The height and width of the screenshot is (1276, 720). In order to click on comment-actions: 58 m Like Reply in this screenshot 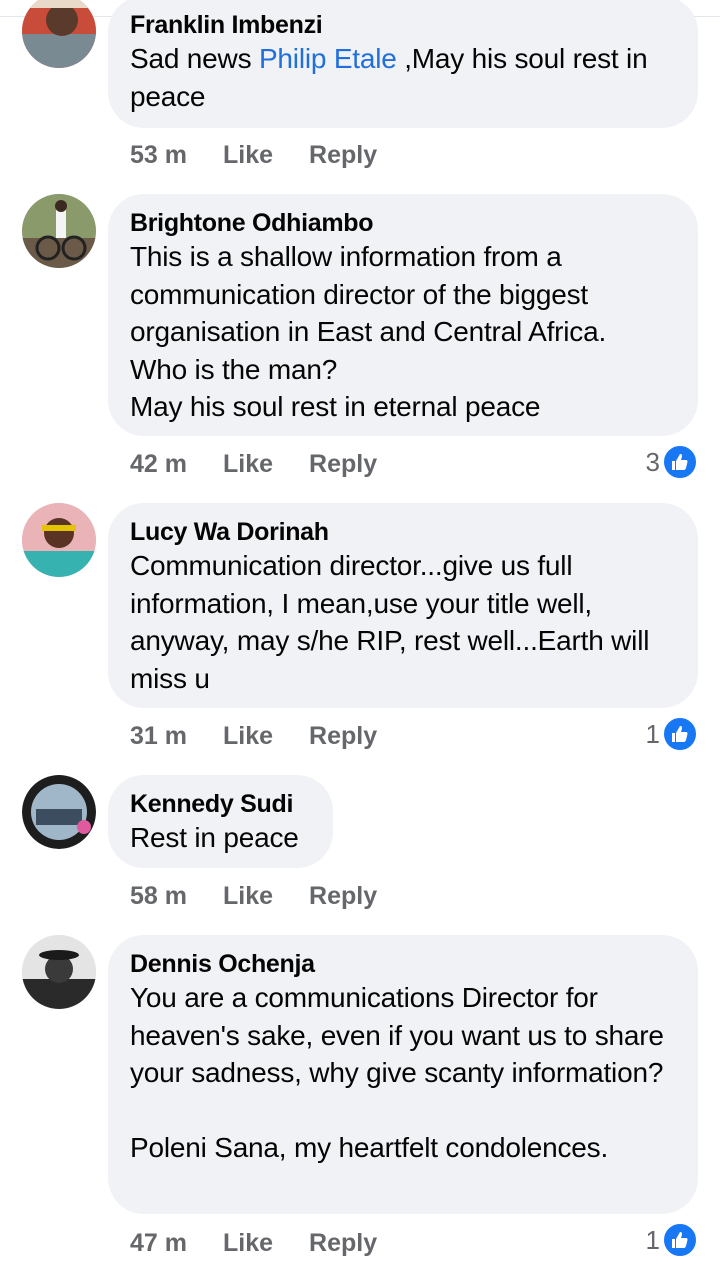, I will do `click(271, 896)`.